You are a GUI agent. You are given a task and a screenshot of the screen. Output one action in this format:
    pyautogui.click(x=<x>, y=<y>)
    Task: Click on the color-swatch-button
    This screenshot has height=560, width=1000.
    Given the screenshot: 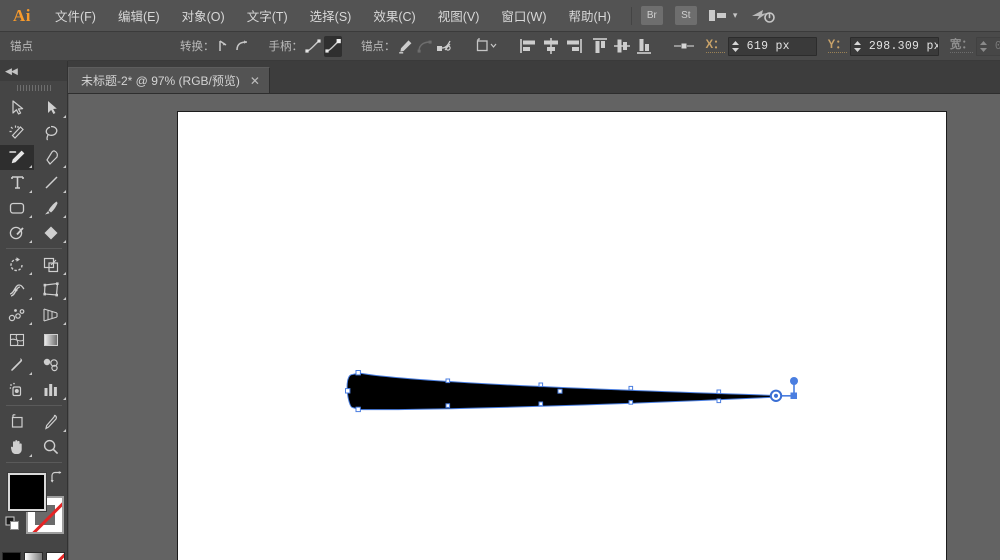 What is the action you would take?
    pyautogui.click(x=11, y=556)
    